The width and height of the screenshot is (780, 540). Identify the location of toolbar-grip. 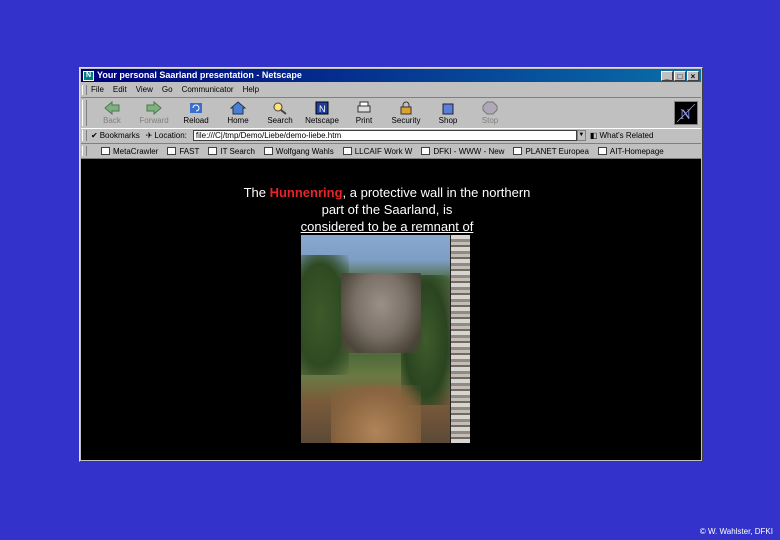
(84, 113).